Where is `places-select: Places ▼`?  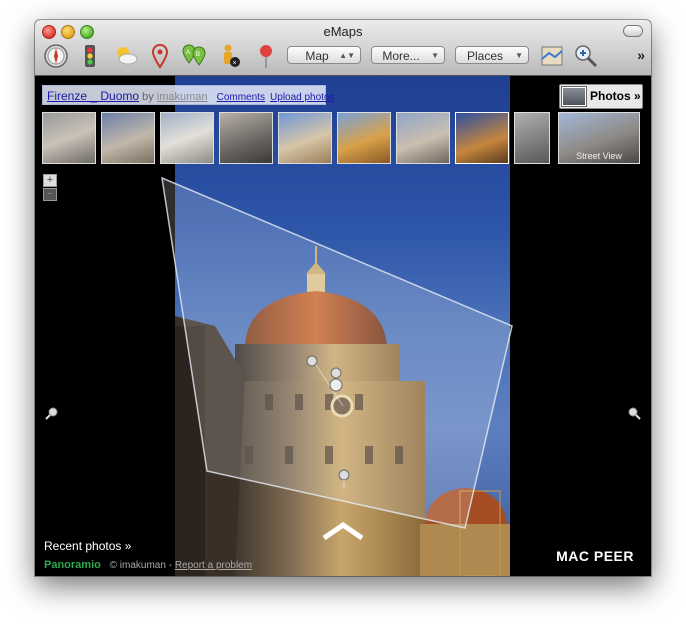 places-select: Places ▼ is located at coordinates (492, 55).